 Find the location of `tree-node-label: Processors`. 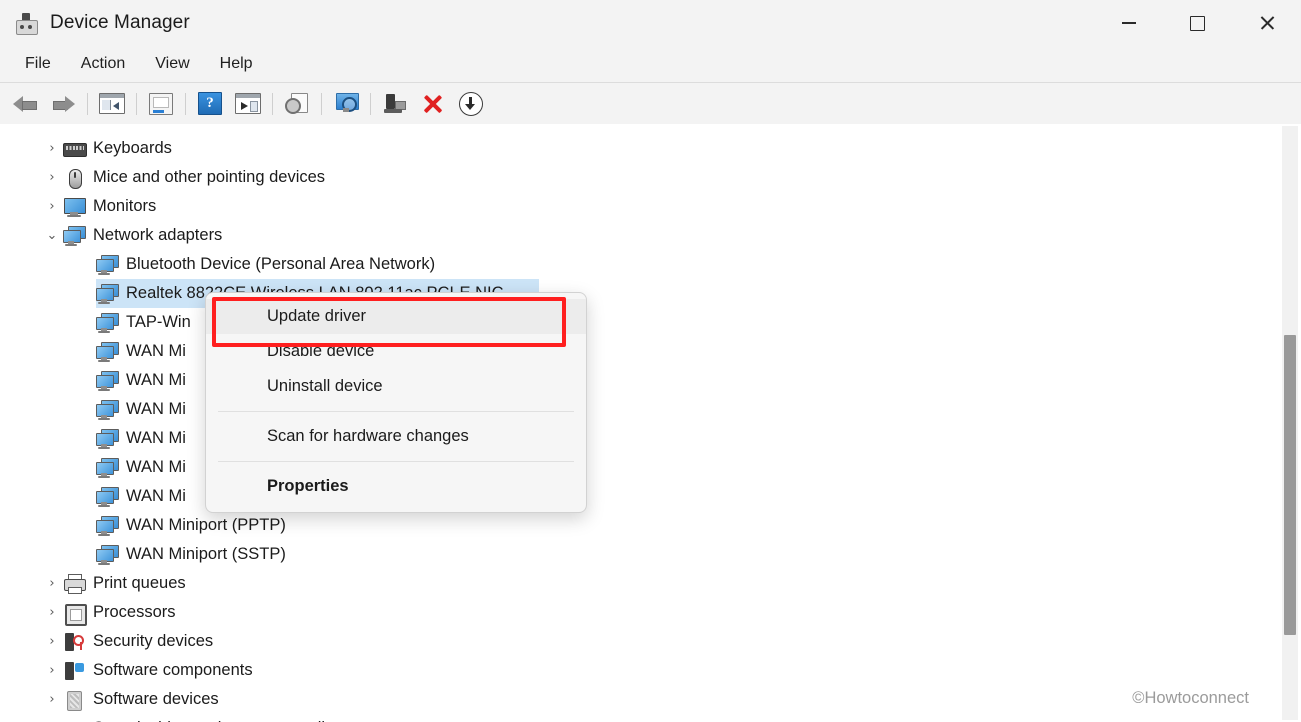

tree-node-label: Processors is located at coordinates (134, 612).